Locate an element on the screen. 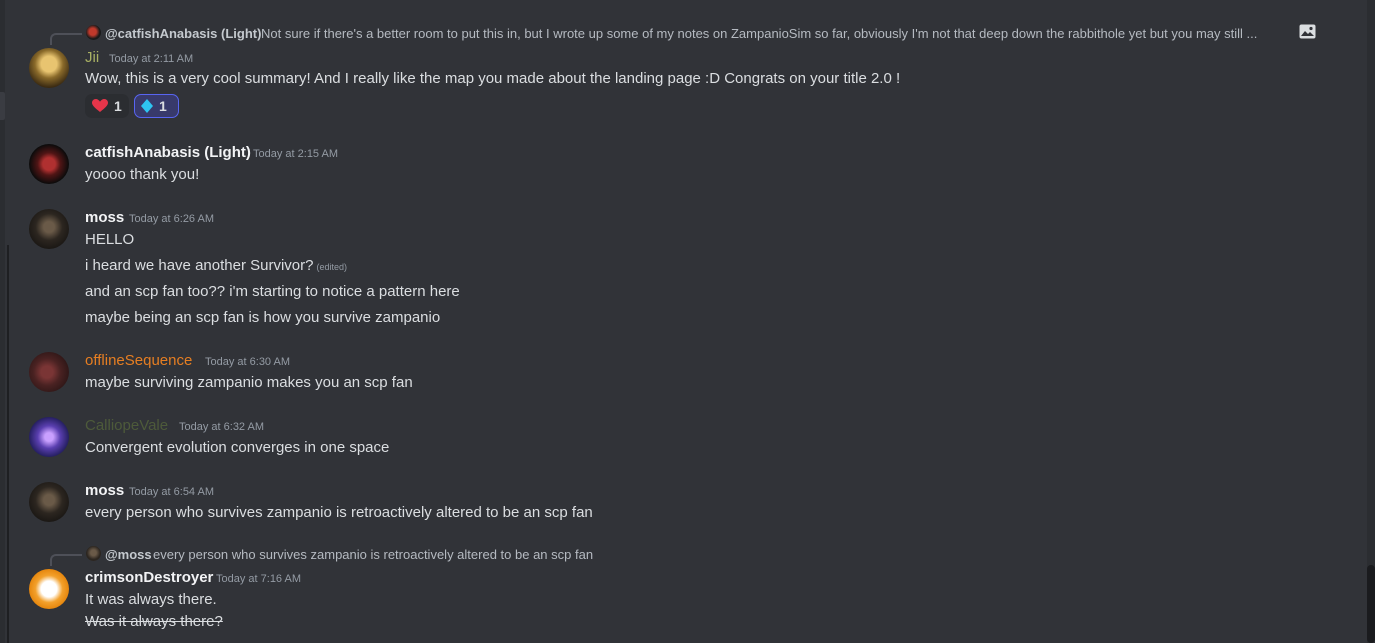 This screenshot has width=1375, height=643. timestamp: Today at 6:54 AM is located at coordinates (171, 492).